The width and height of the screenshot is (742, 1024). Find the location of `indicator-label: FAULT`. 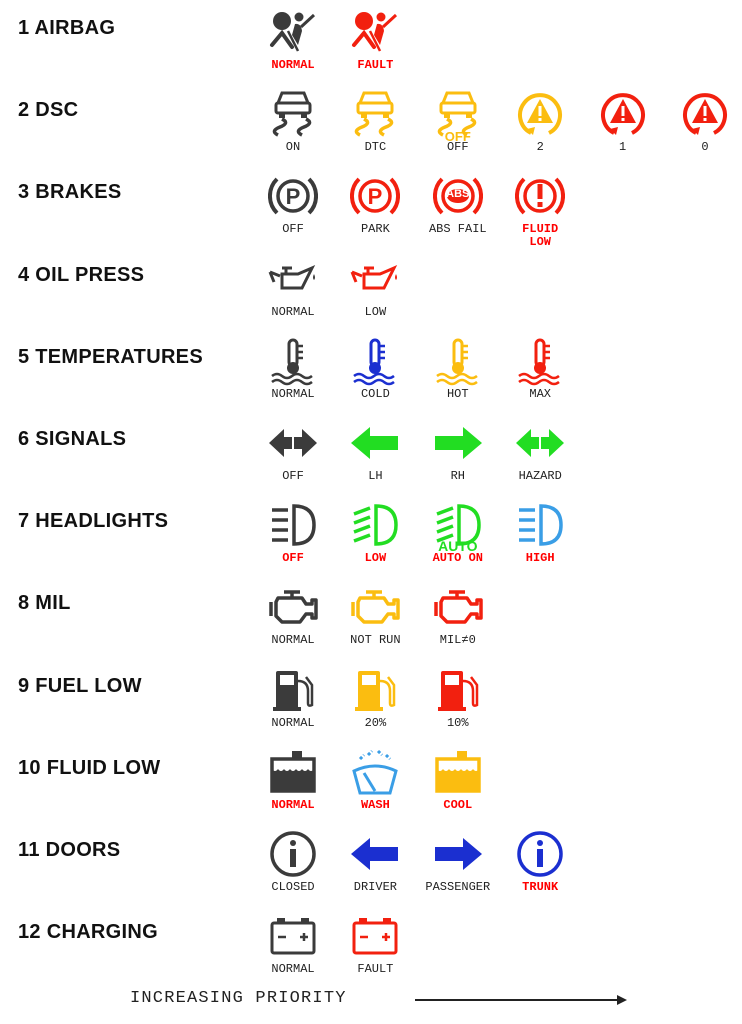

indicator-label: FAULT is located at coordinates (375, 65).